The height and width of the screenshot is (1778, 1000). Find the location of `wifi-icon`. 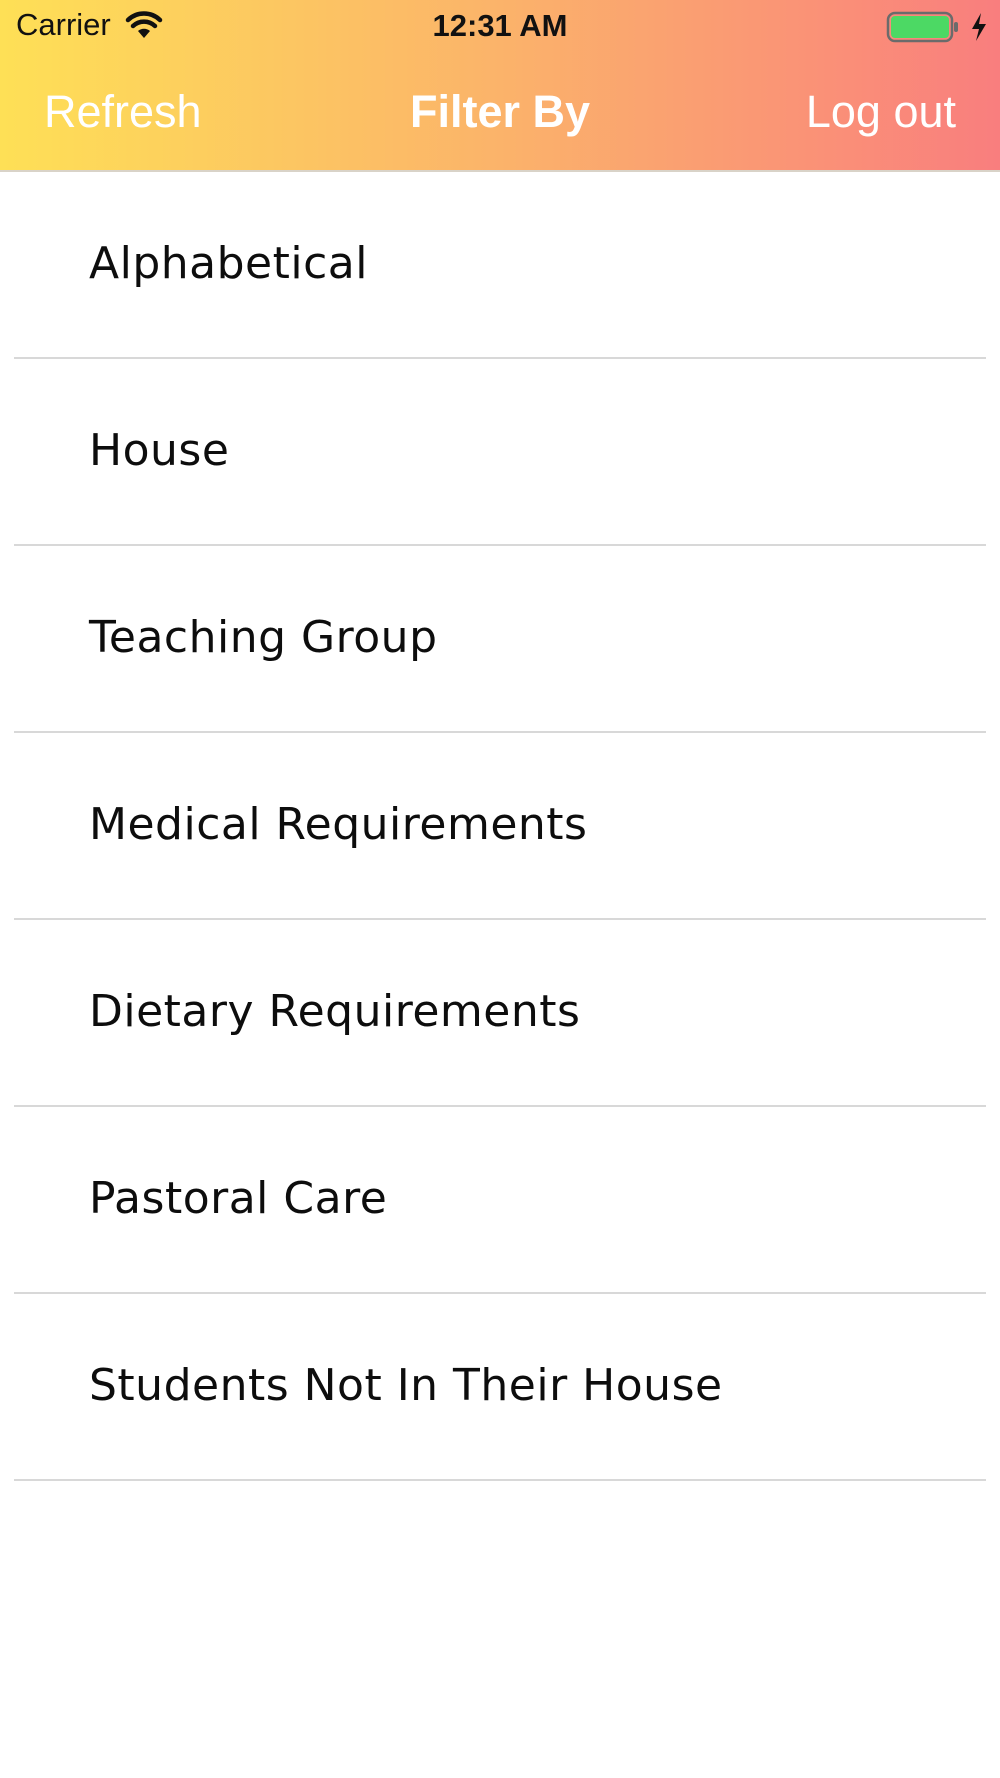

wifi-icon is located at coordinates (144, 25).